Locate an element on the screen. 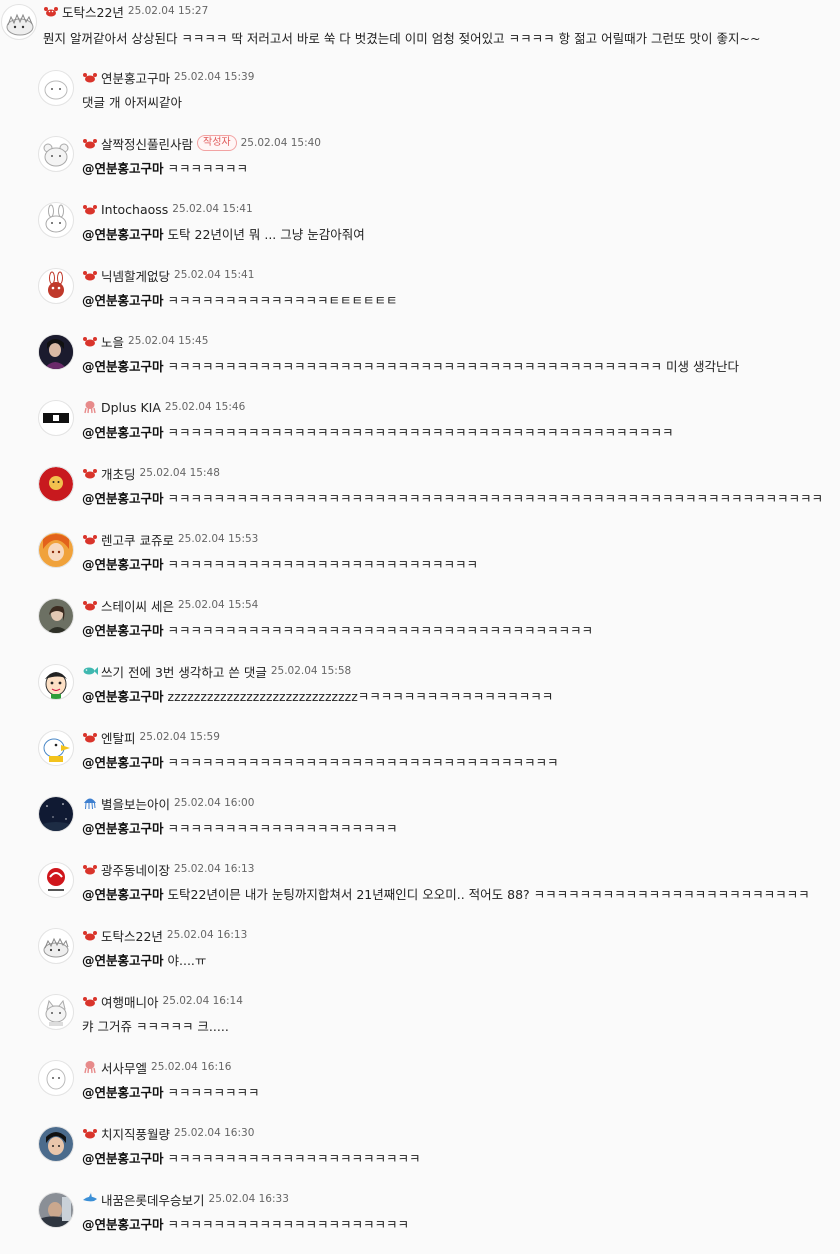 The image size is (840, 1254). reply-nickname: 내꿈은롯데우승보기 is located at coordinates (153, 1199).